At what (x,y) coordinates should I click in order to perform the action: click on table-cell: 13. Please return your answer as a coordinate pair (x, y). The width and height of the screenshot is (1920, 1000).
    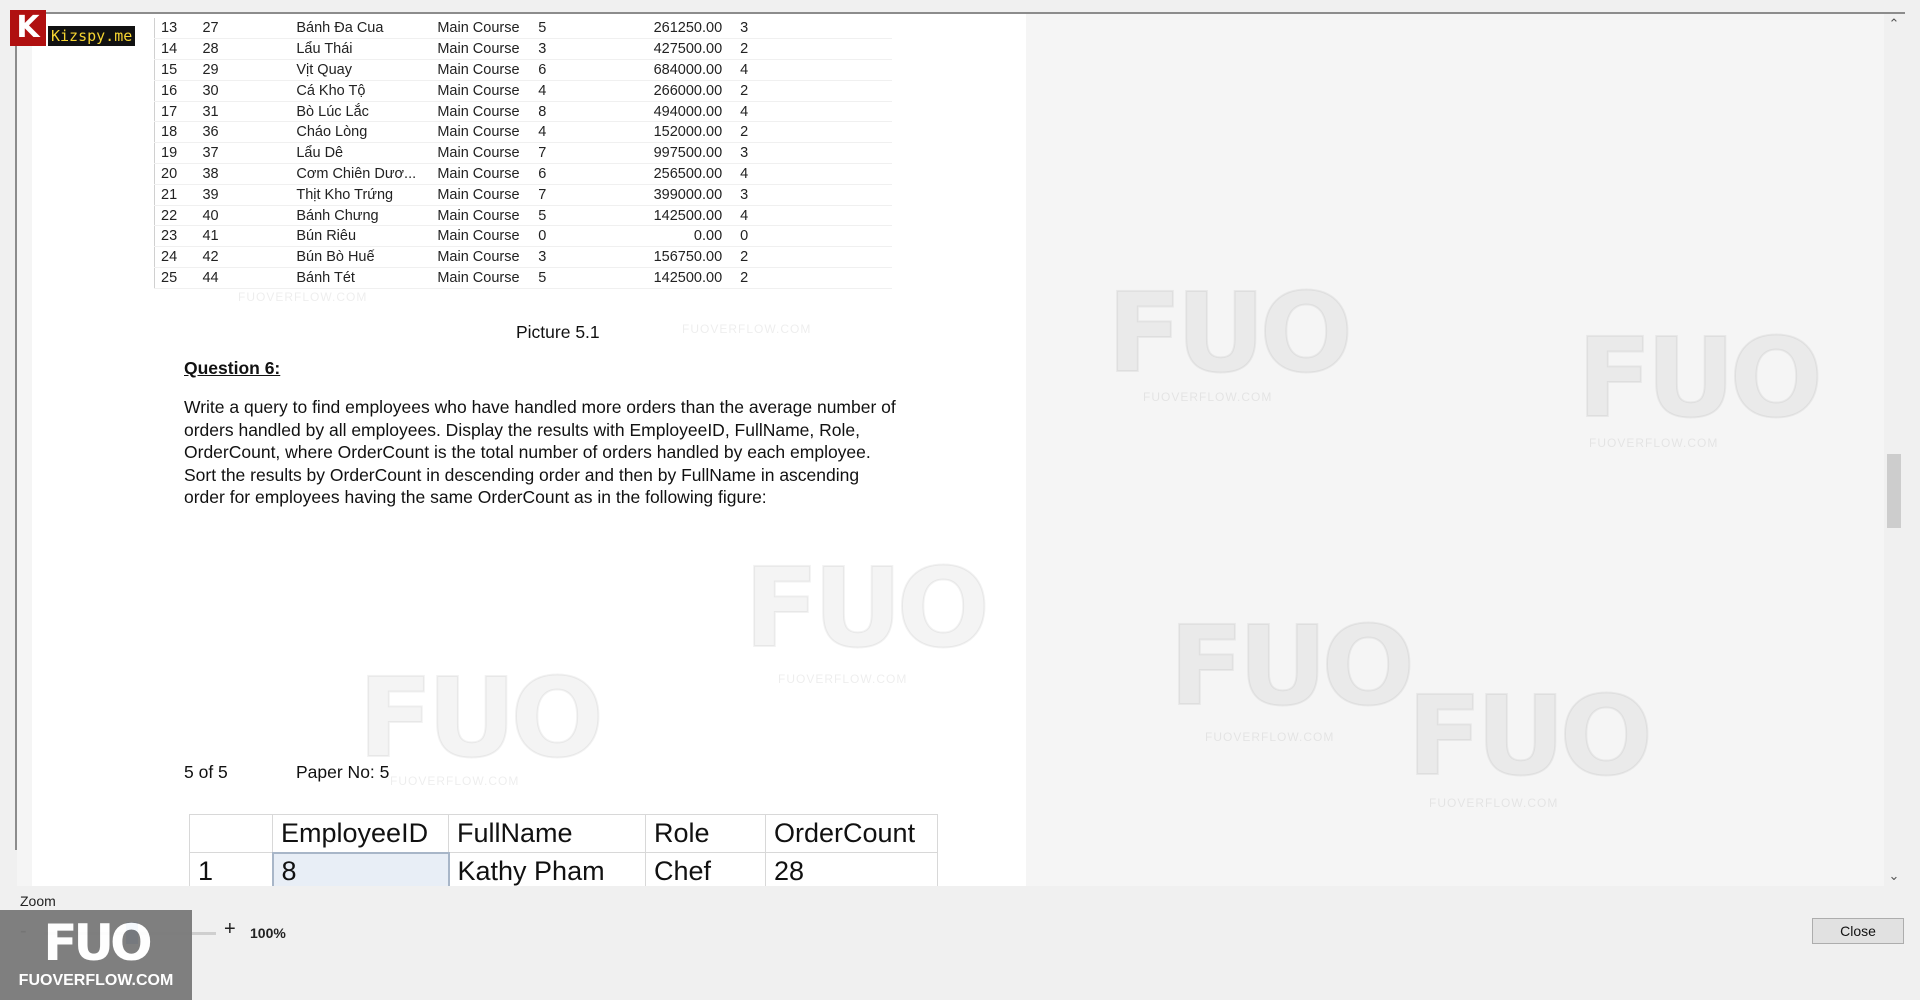
    Looking at the image, I should click on (175, 29).